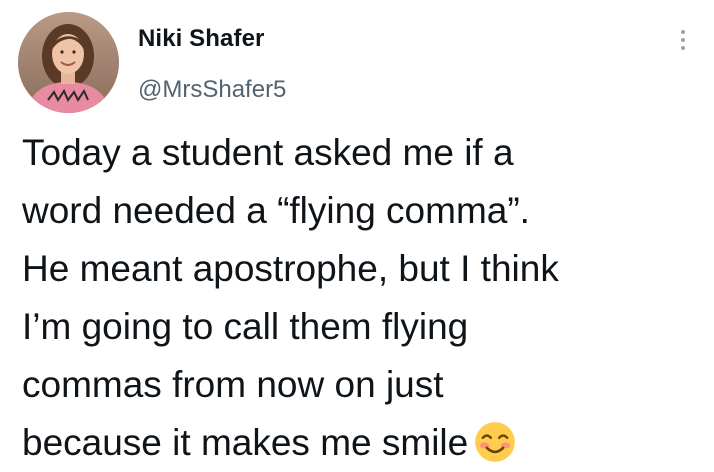  Describe the element at coordinates (212, 90) in the screenshot. I see `author-handle: @MrsShafer5` at that location.